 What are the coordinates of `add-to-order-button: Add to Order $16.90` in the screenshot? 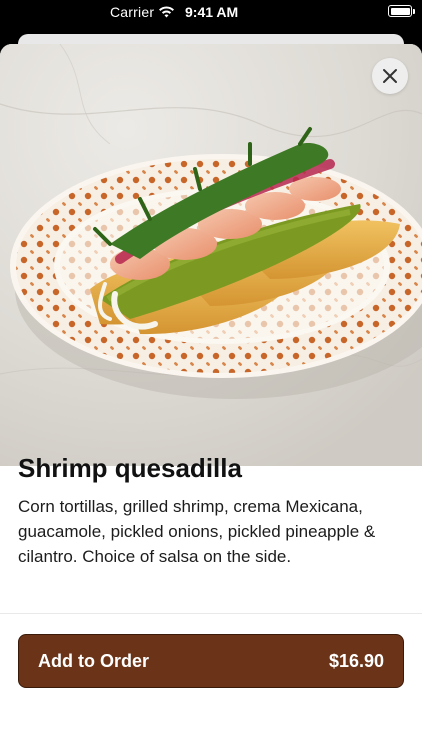 It's located at (211, 661).